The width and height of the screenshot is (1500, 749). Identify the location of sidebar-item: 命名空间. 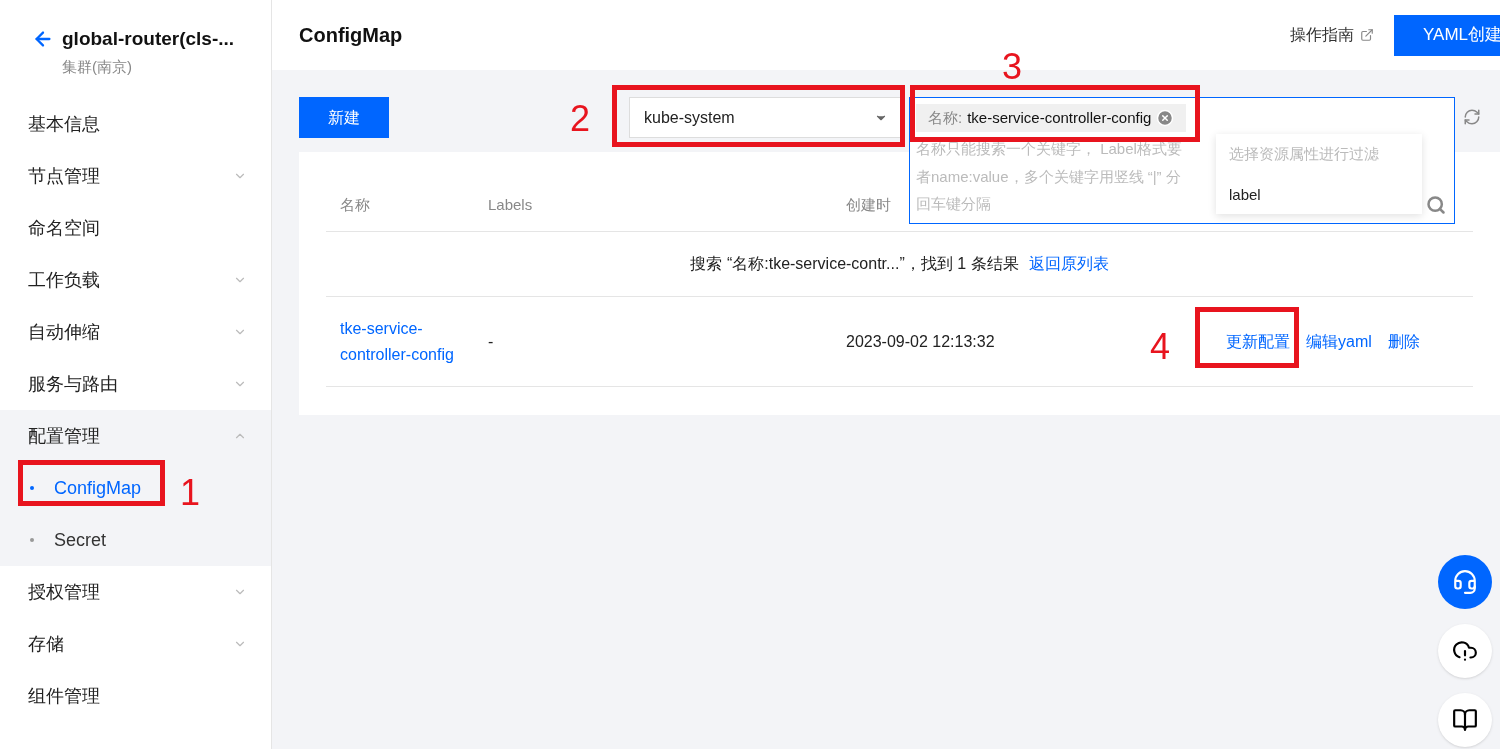
(135, 228).